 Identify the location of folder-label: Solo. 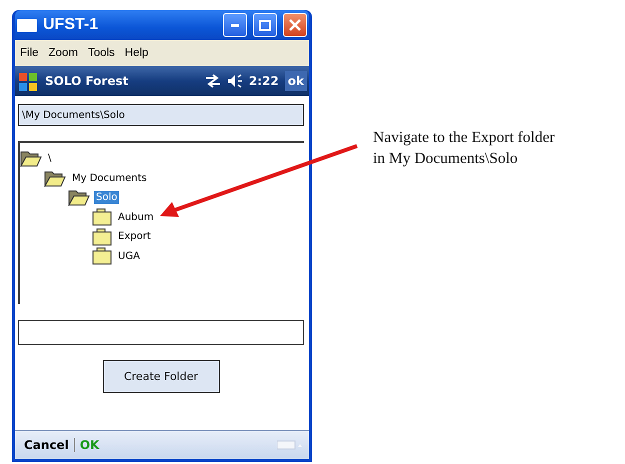
(107, 197).